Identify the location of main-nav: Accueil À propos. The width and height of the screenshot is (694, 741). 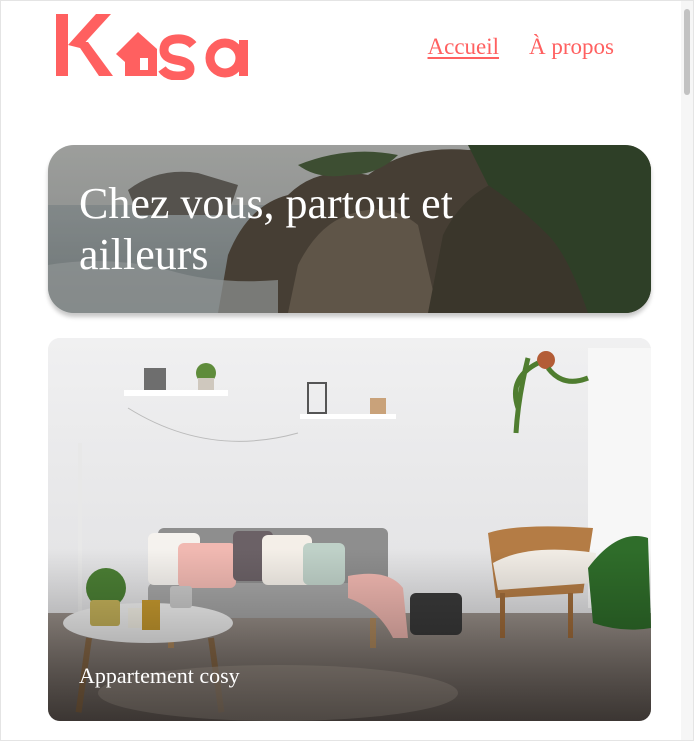
(521, 47).